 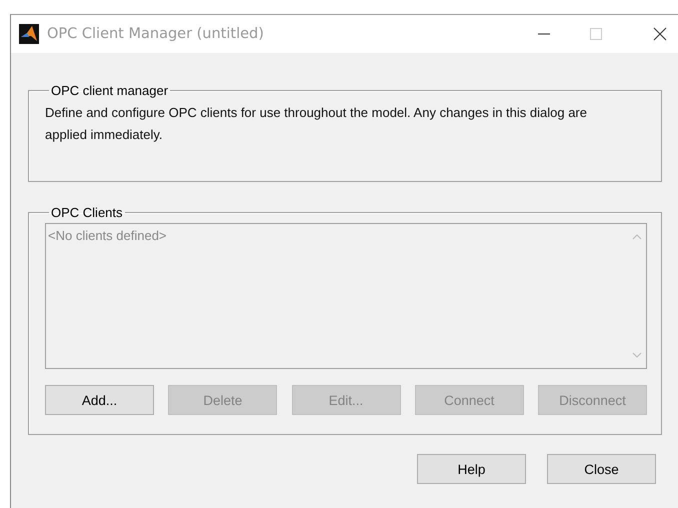 I want to click on window-title: OPC Client Manager (untitled), so click(x=155, y=34).